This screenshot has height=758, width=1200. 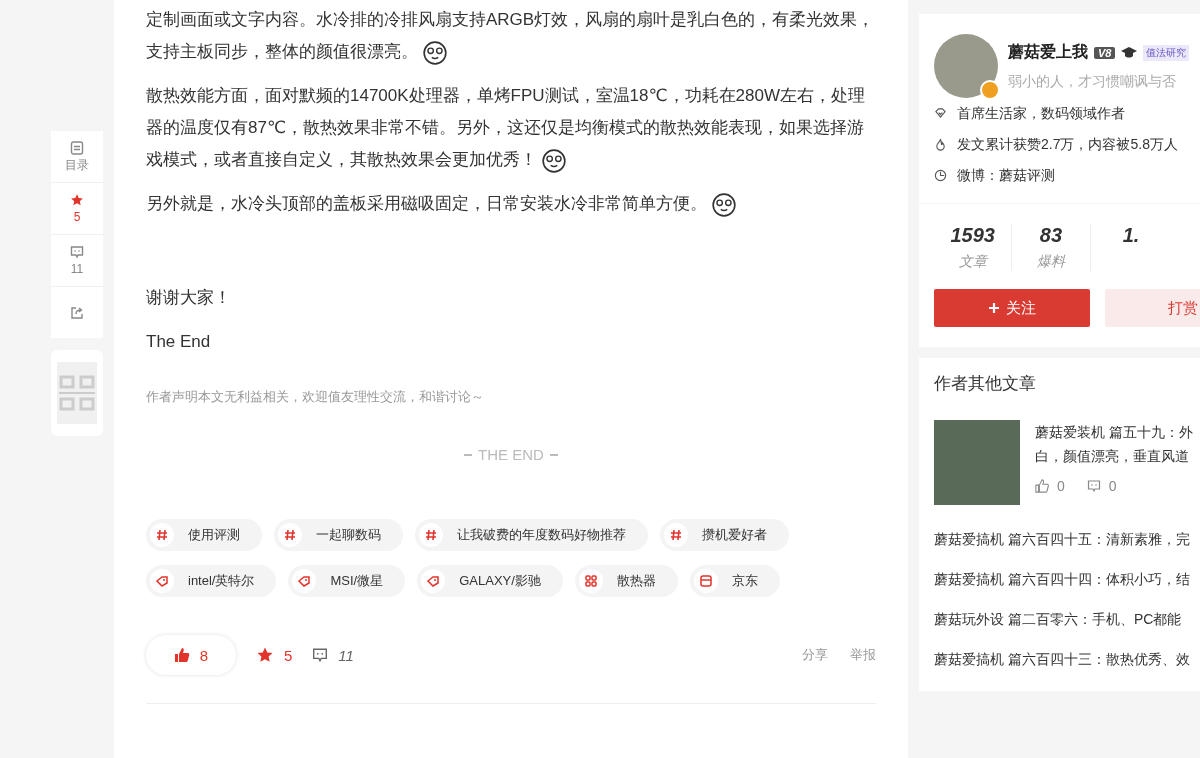 I want to click on stat-value: 83, so click(x=1051, y=235).